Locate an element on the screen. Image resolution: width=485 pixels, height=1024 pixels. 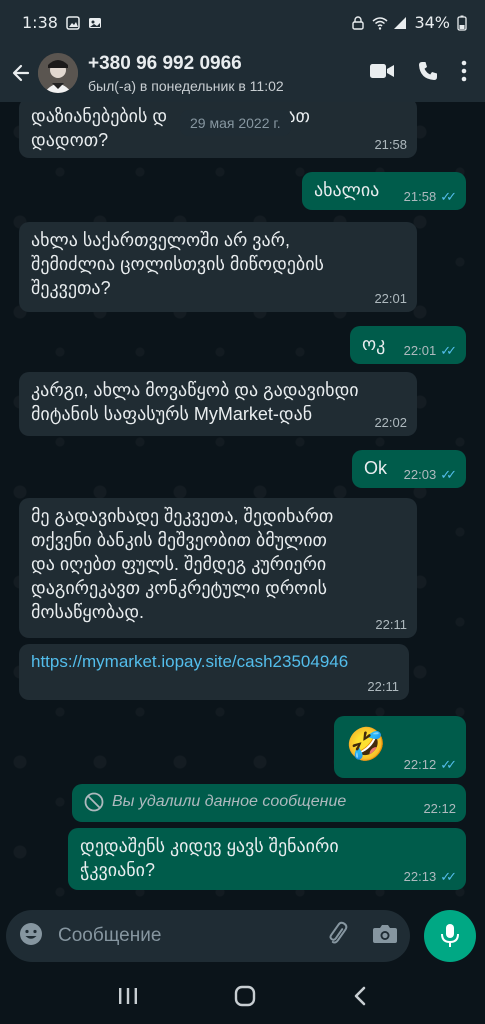
microphone-icon is located at coordinates (450, 935).